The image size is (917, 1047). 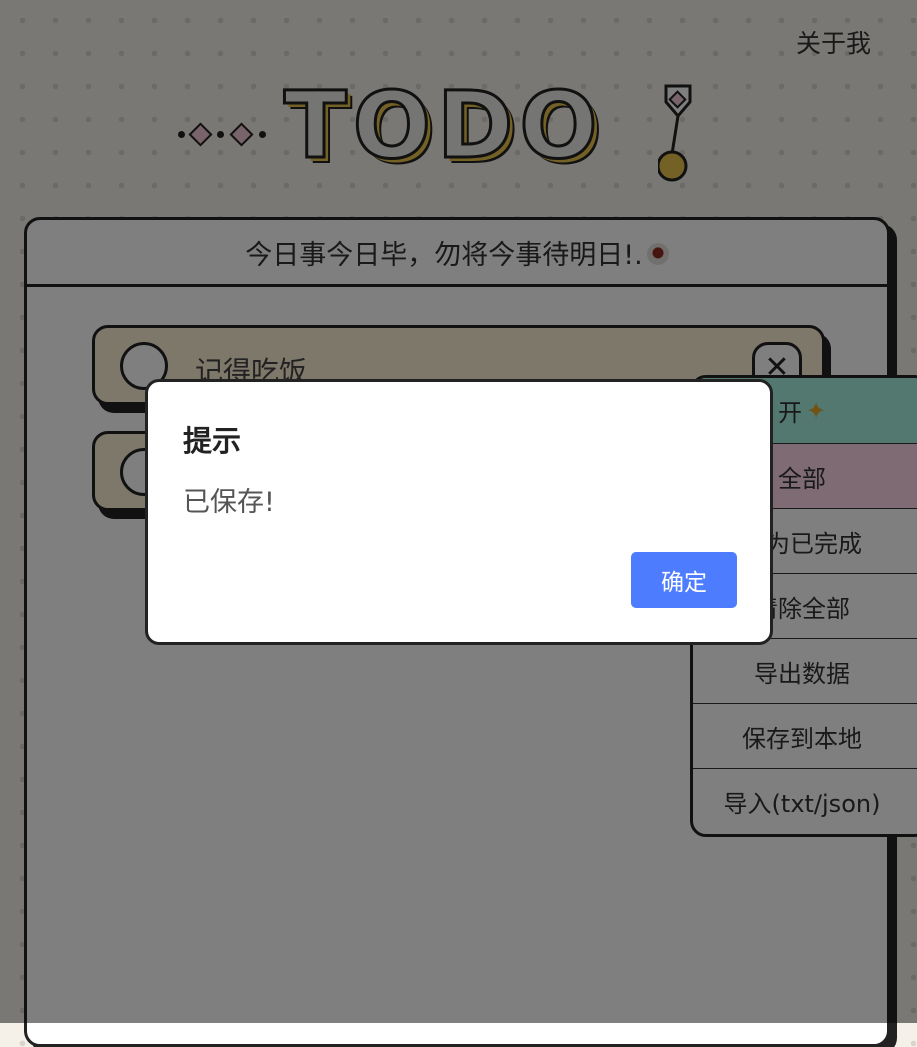 What do you see at coordinates (684, 580) in the screenshot?
I see `confirm-button: 确定` at bounding box center [684, 580].